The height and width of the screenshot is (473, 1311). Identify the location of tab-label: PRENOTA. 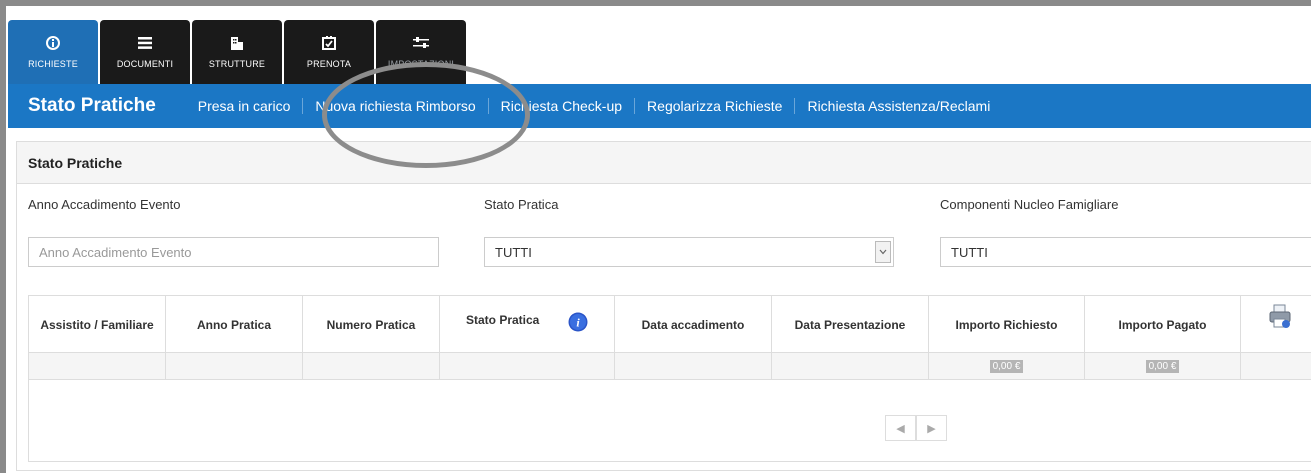
(329, 64).